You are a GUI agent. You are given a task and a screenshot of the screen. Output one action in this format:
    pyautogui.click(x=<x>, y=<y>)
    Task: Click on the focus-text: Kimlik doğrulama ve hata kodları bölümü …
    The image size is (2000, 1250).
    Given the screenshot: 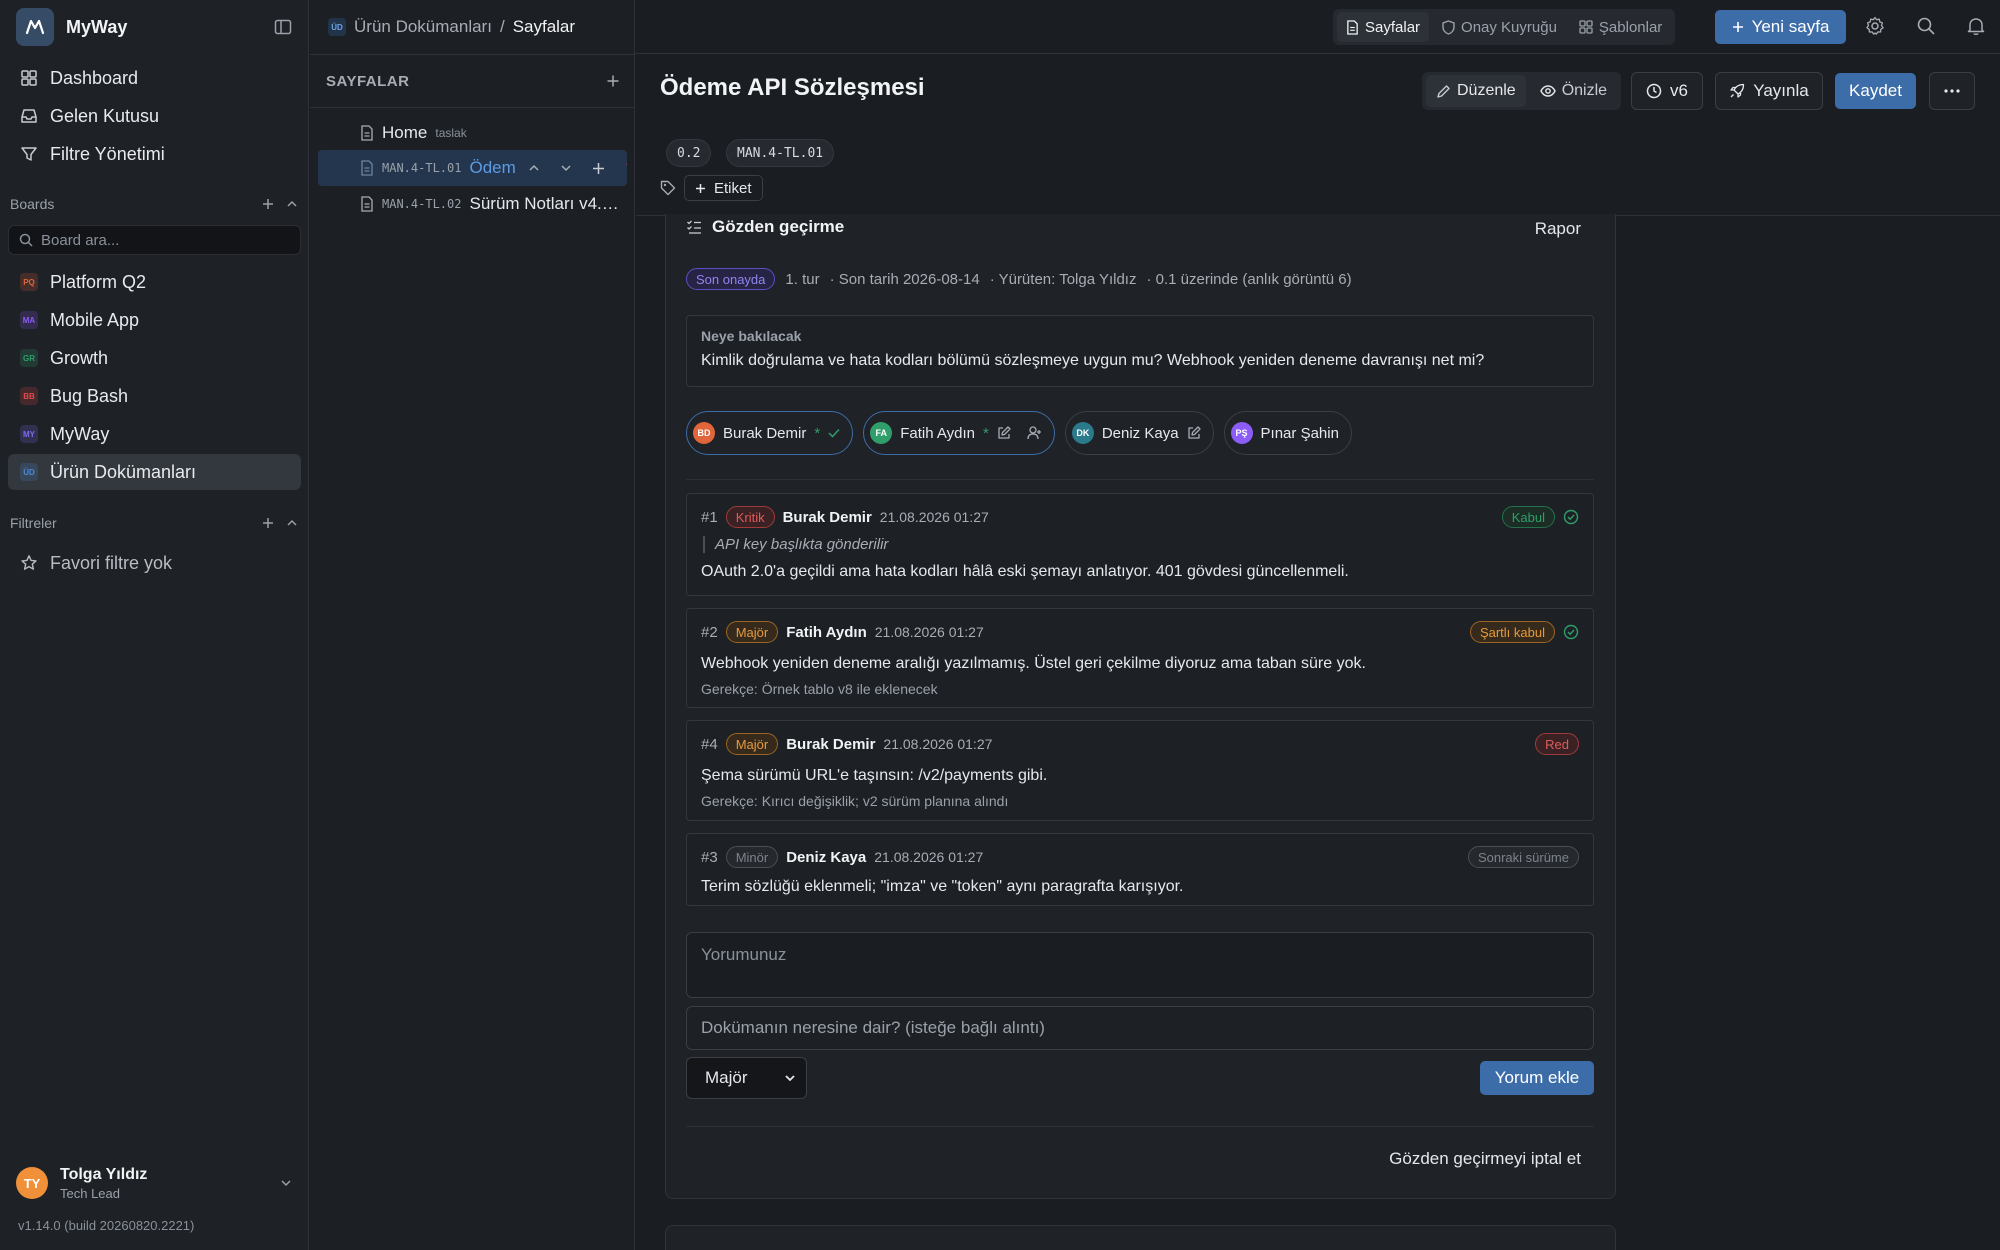 What is the action you would take?
    pyautogui.click(x=1093, y=360)
    